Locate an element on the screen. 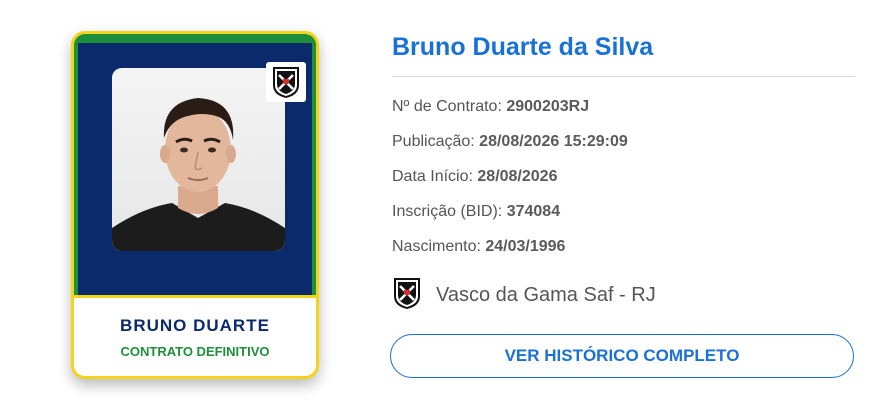 The width and height of the screenshot is (888, 409). card-contract-status: CONTRATO DEFINITIVO is located at coordinates (195, 351).